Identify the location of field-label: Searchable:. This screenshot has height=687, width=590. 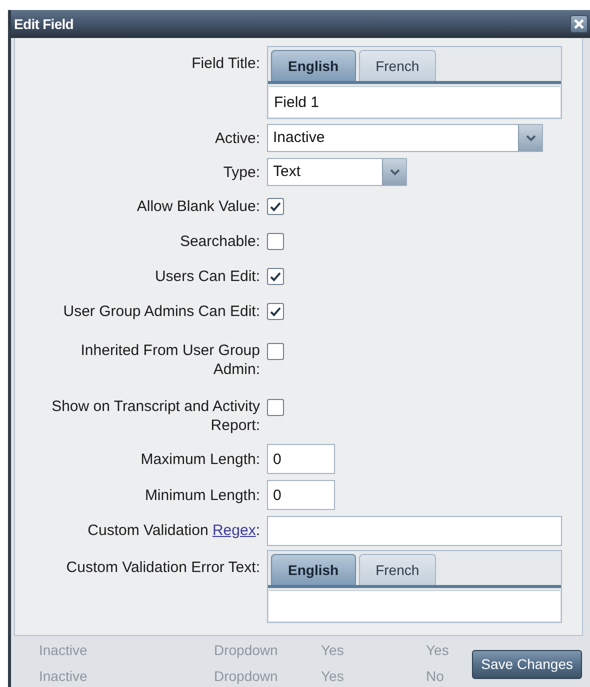
(220, 241).